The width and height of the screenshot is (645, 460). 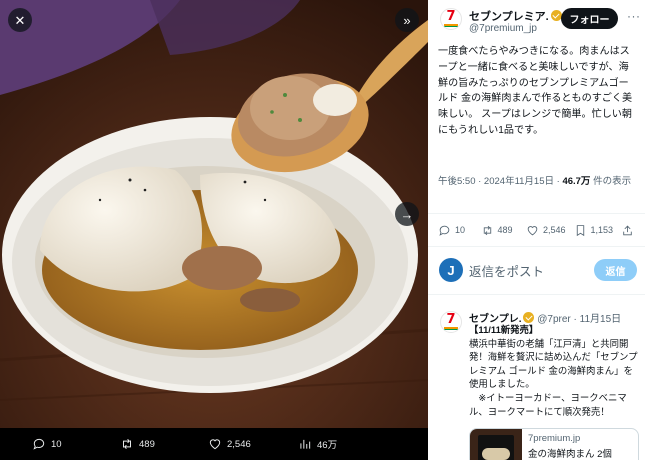 I want to click on reply-submit-button: 返信, so click(x=615, y=270).